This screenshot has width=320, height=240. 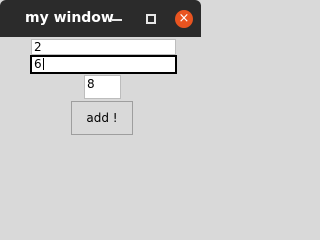 What do you see at coordinates (91, 84) in the screenshot?
I see `result-value: 8` at bounding box center [91, 84].